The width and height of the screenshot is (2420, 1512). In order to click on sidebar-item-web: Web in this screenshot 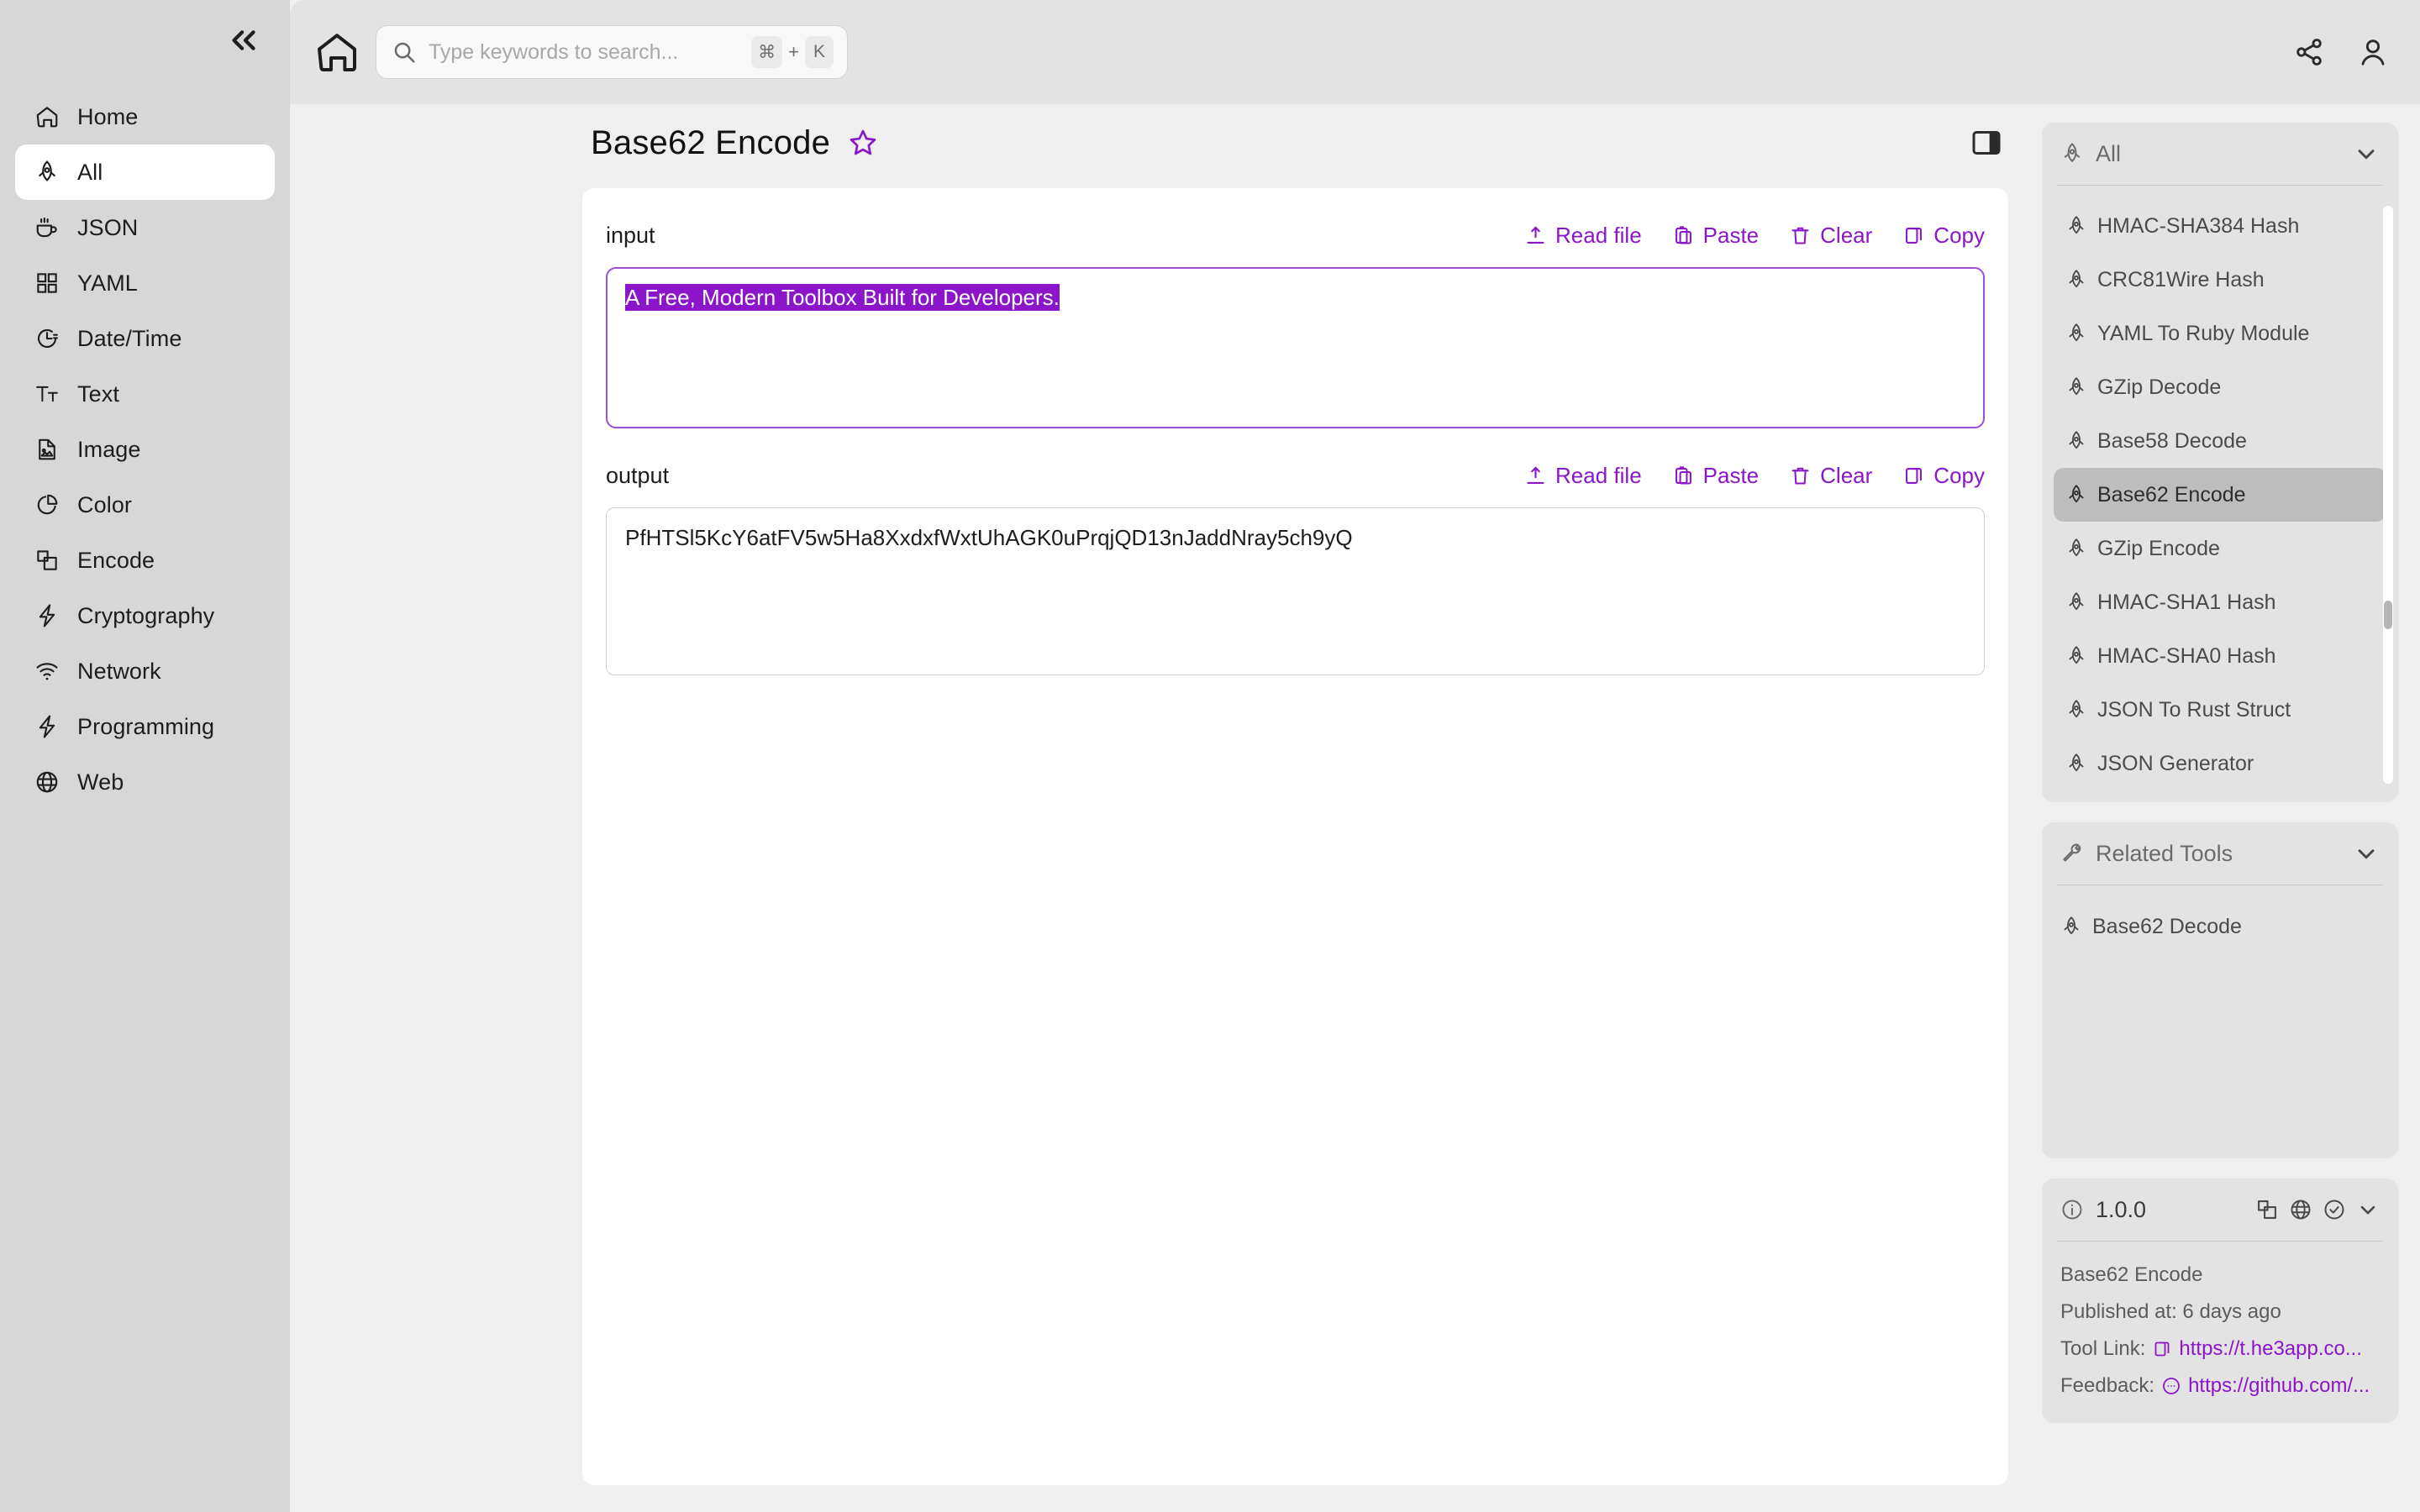, I will do `click(145, 782)`.